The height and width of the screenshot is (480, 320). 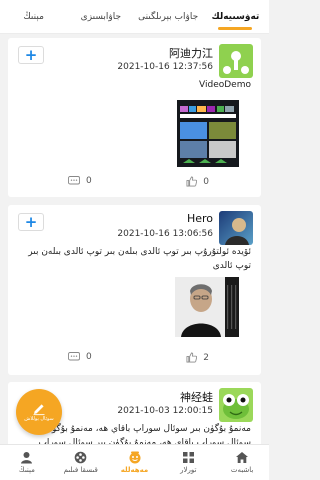 I want to click on grid-icon, so click(x=188, y=457).